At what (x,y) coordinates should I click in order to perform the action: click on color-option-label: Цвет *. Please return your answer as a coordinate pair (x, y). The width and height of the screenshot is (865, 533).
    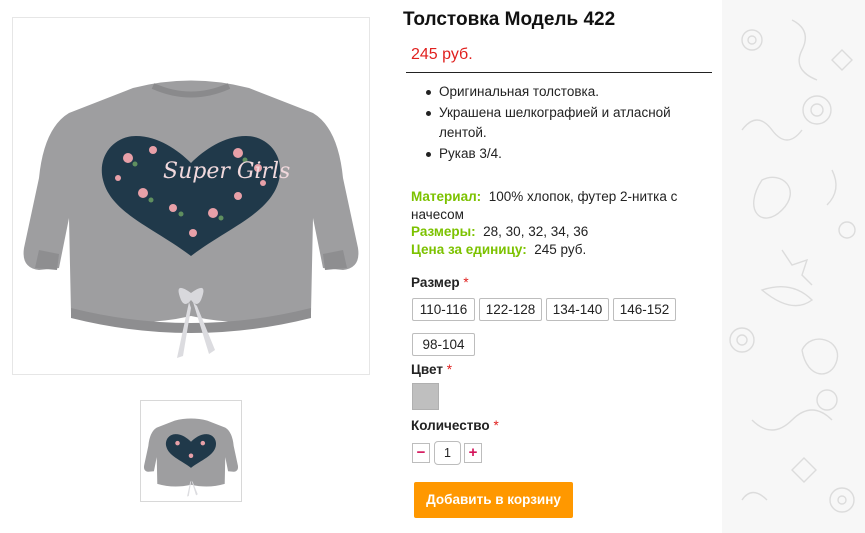
    Looking at the image, I should click on (431, 369).